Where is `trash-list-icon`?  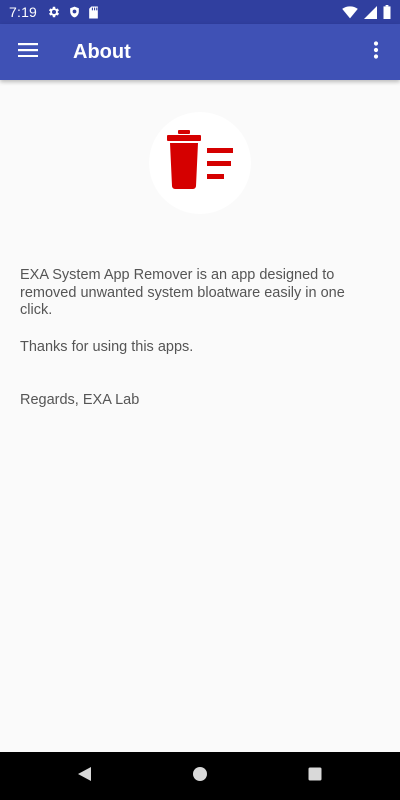
trash-list-icon is located at coordinates (200, 163).